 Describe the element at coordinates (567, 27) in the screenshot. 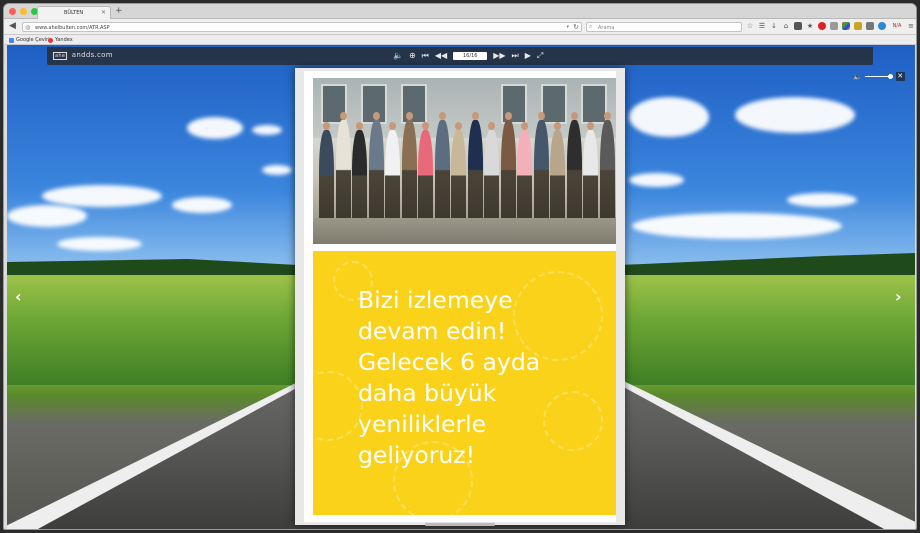

I see `chevron-down-icon: ▾` at that location.